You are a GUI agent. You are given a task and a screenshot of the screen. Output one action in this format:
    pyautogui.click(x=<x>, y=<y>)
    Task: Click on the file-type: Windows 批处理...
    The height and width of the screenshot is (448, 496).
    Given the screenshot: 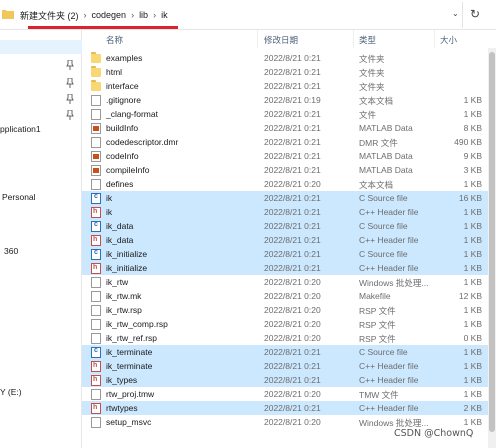 What is the action you would take?
    pyautogui.click(x=394, y=283)
    